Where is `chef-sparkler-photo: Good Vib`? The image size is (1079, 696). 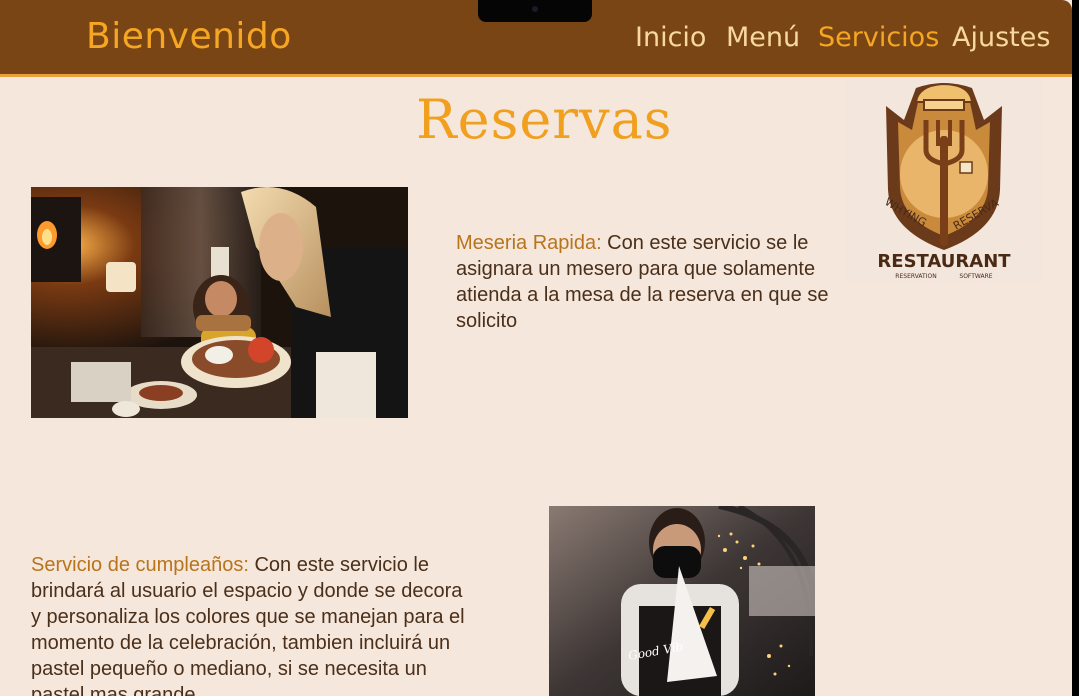 chef-sparkler-photo: Good Vib is located at coordinates (682, 601).